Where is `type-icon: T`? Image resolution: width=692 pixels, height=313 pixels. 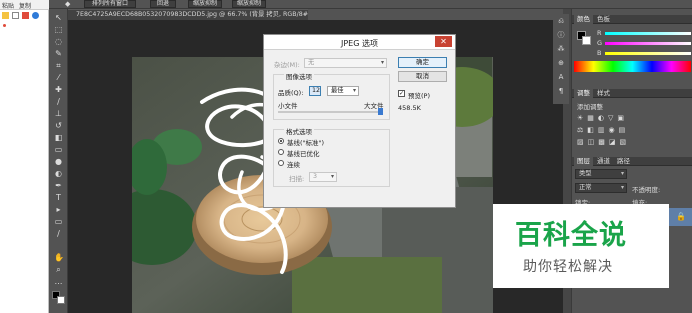 type-icon: T is located at coordinates (58, 197).